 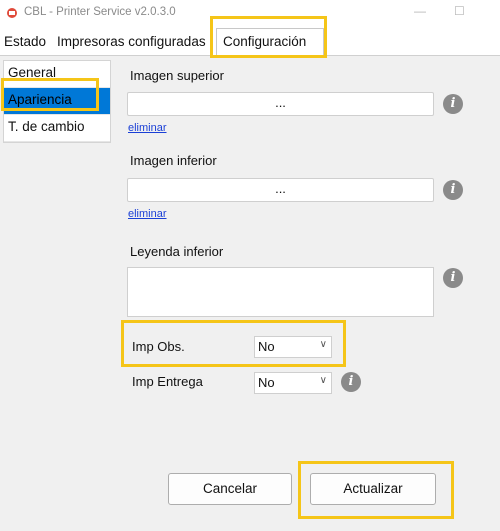 What do you see at coordinates (459, 11) in the screenshot?
I see `maximize-icon: ☐` at bounding box center [459, 11].